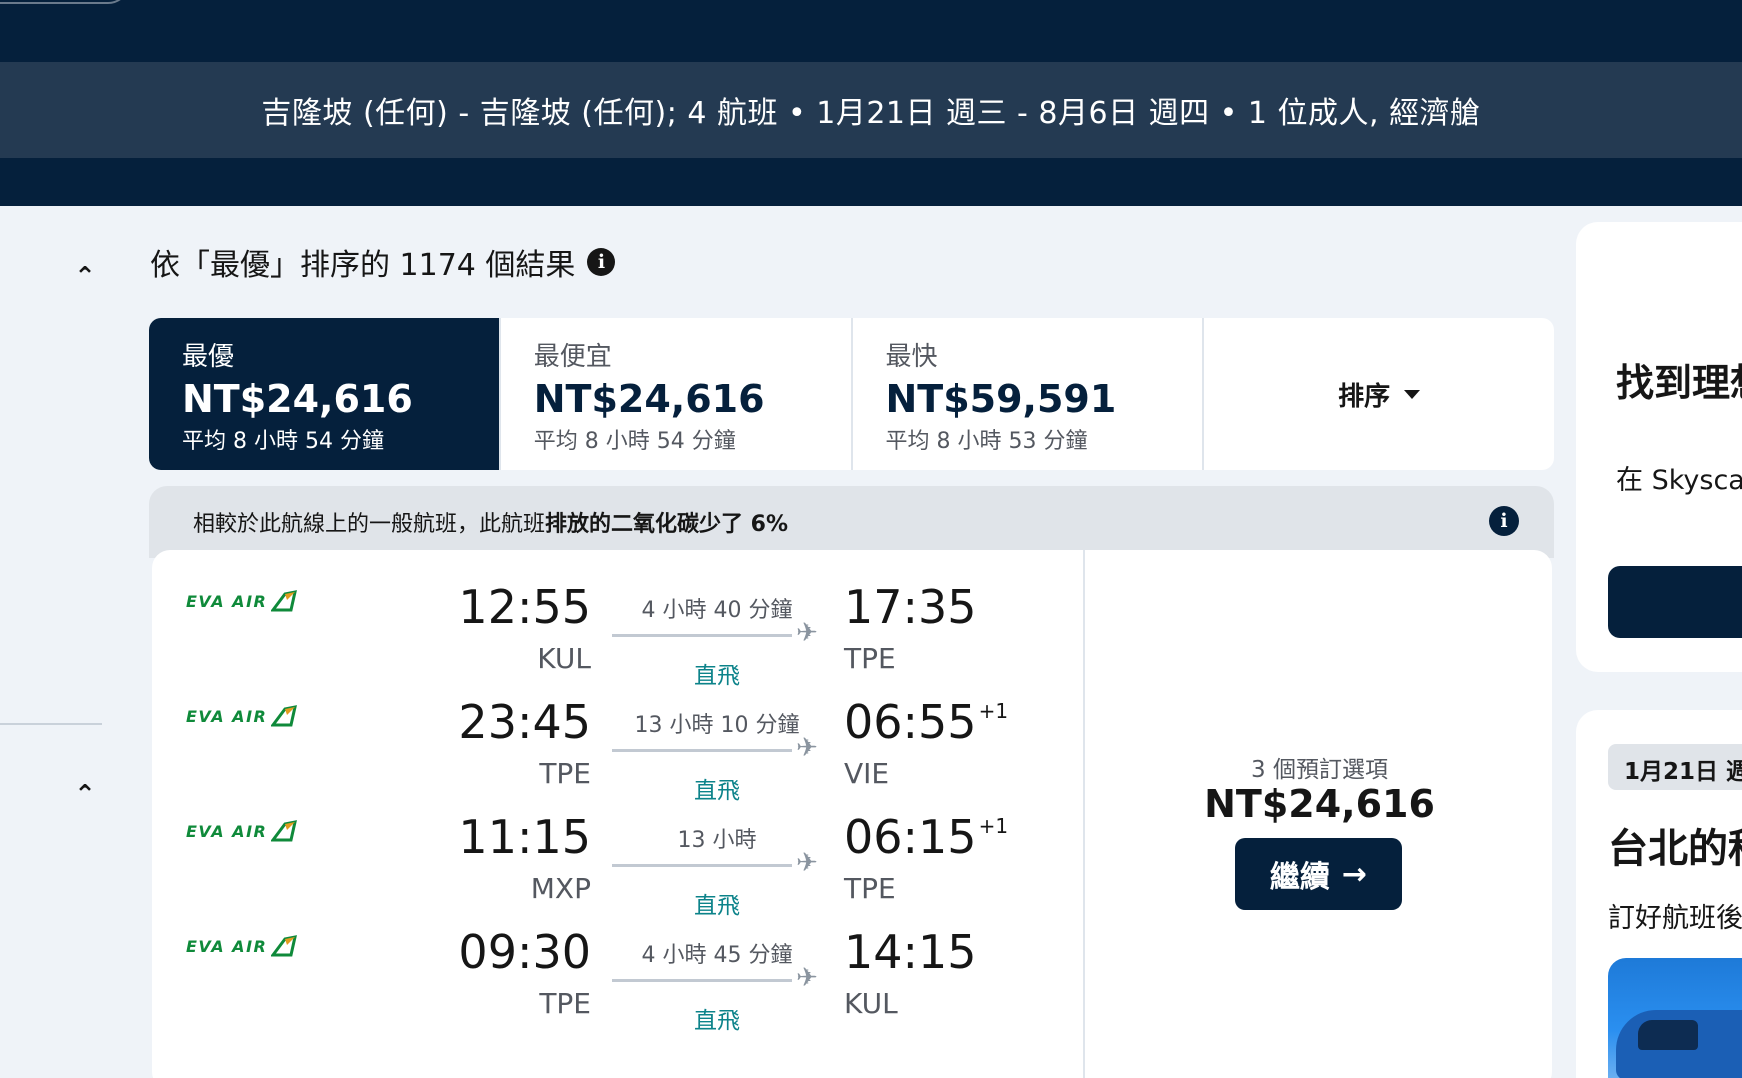 The height and width of the screenshot is (1078, 1742). What do you see at coordinates (618, 849) in the screenshot?
I see `flight-leg: EVA AIR 11:15 MXP 13 小時 ✈ 直飛 06:15 +1 TPE` at bounding box center [618, 849].